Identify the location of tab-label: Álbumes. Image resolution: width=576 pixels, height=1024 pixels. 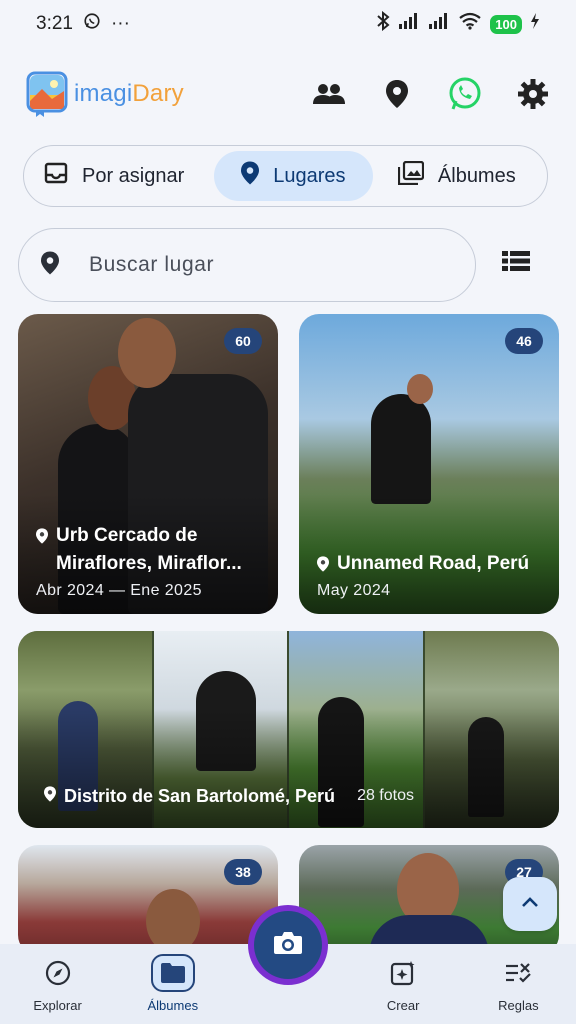
(476, 175).